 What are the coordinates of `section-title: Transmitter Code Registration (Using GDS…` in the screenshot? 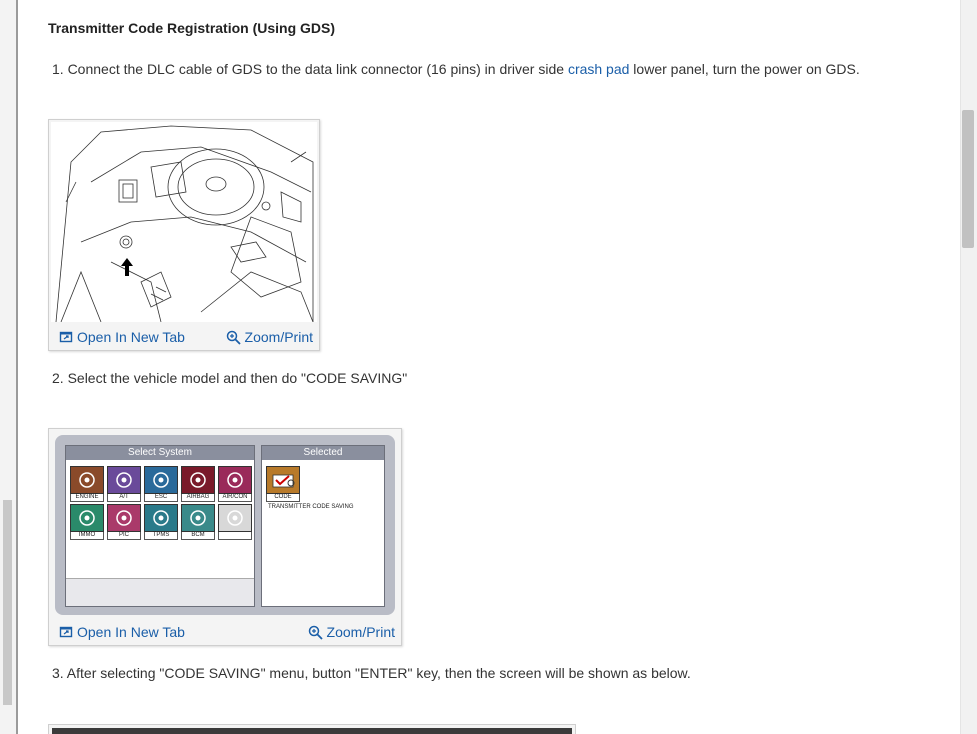 It's located at (192, 28).